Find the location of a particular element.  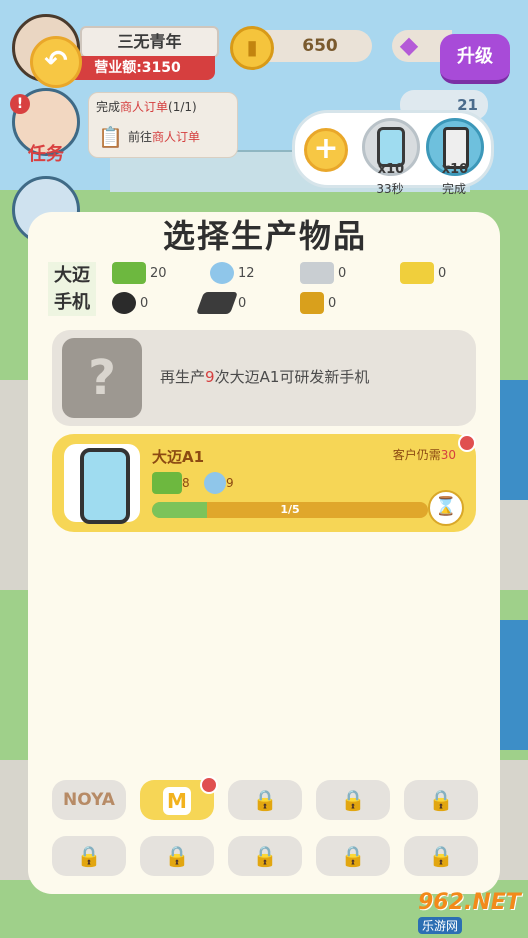

task-line-1: 完成商人订单(1/1) is located at coordinates (146, 107).